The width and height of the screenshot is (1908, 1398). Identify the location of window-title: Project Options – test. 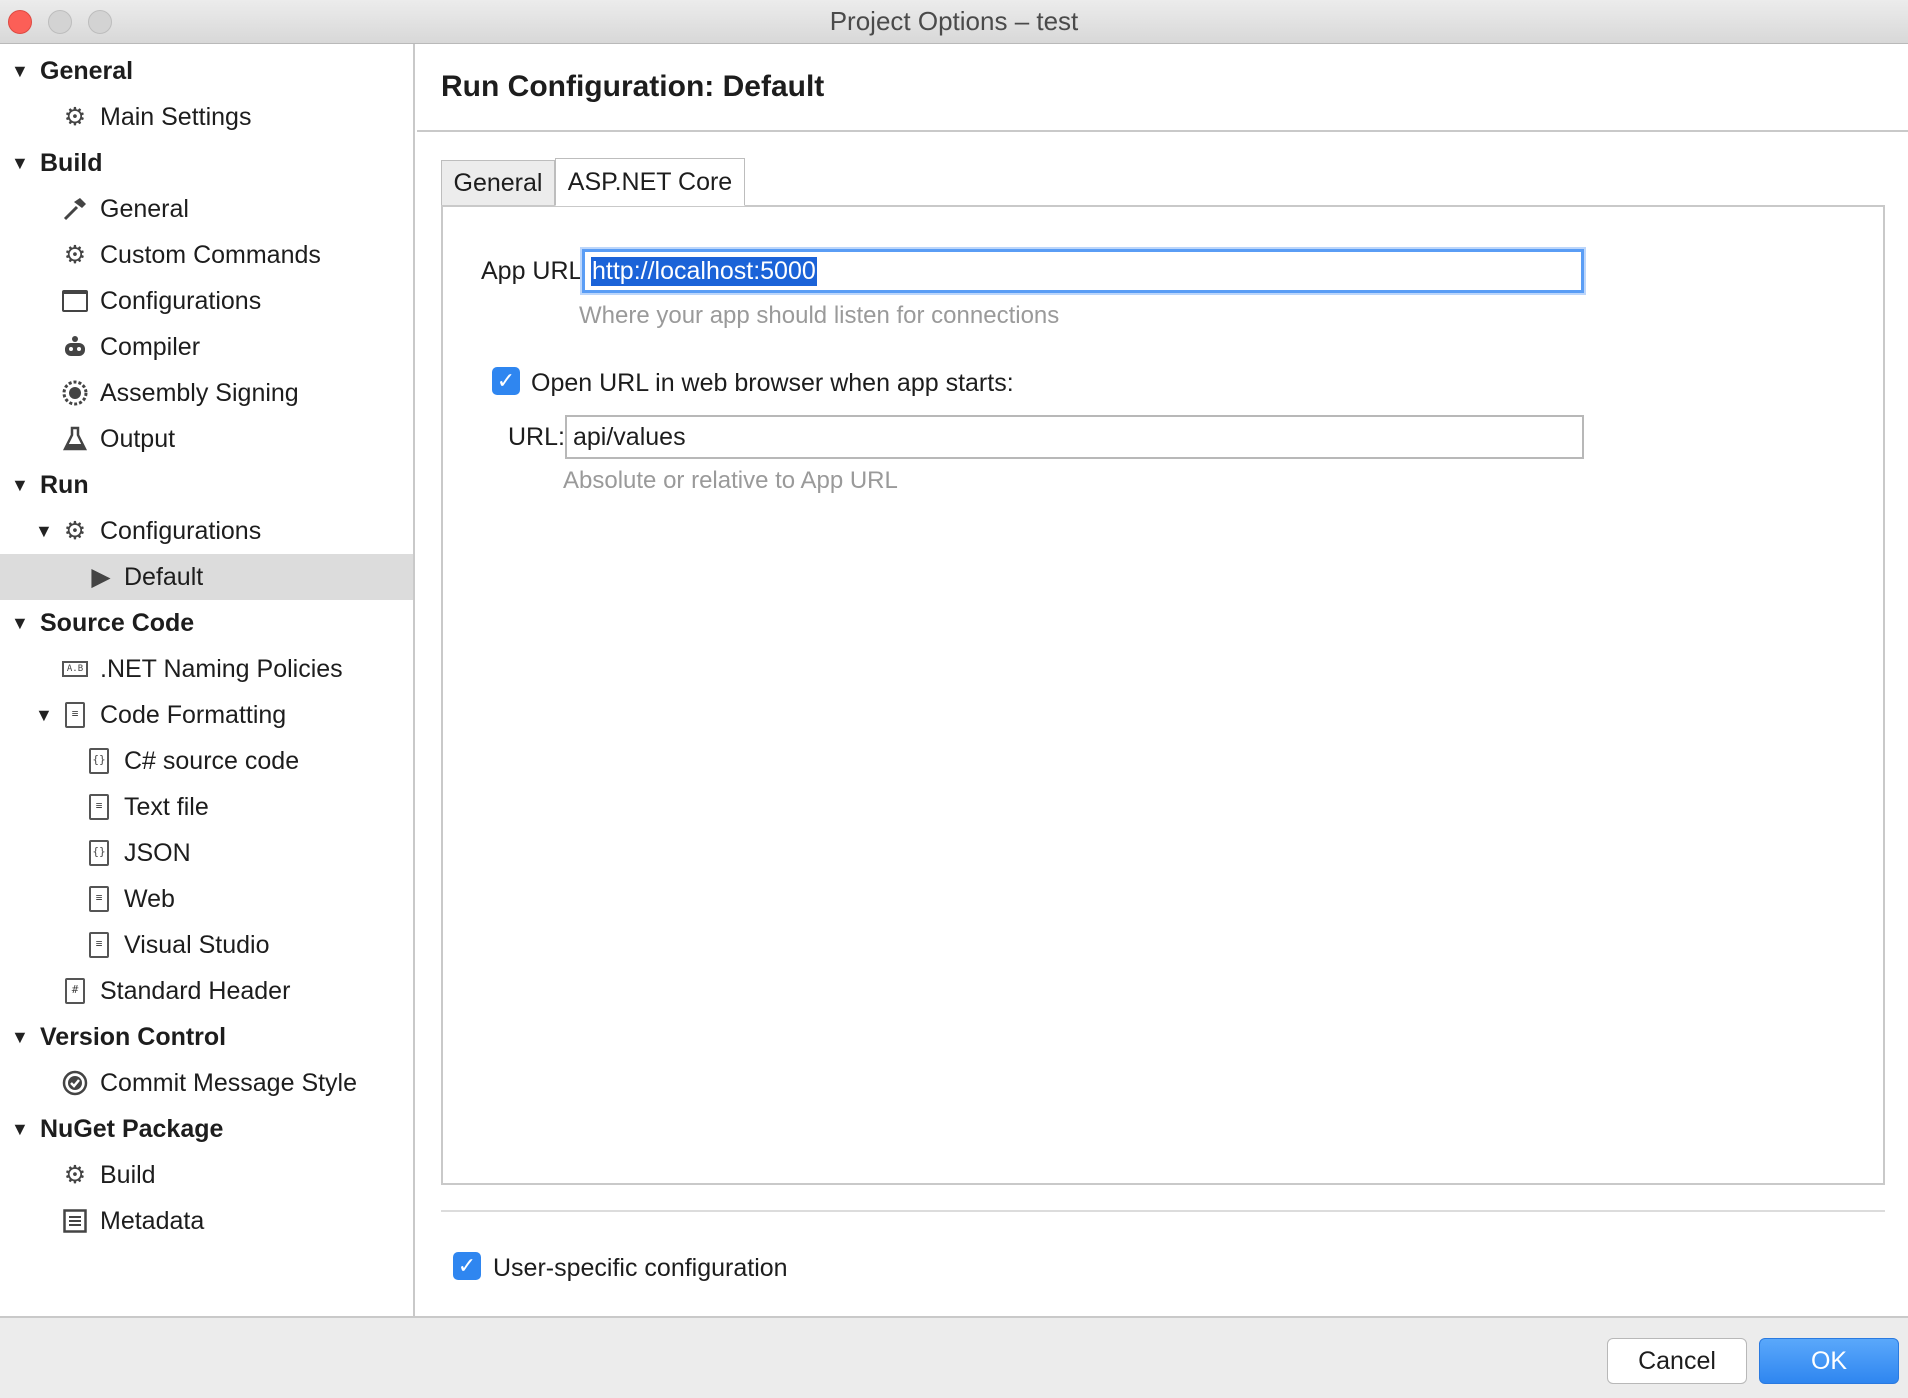
(954, 21).